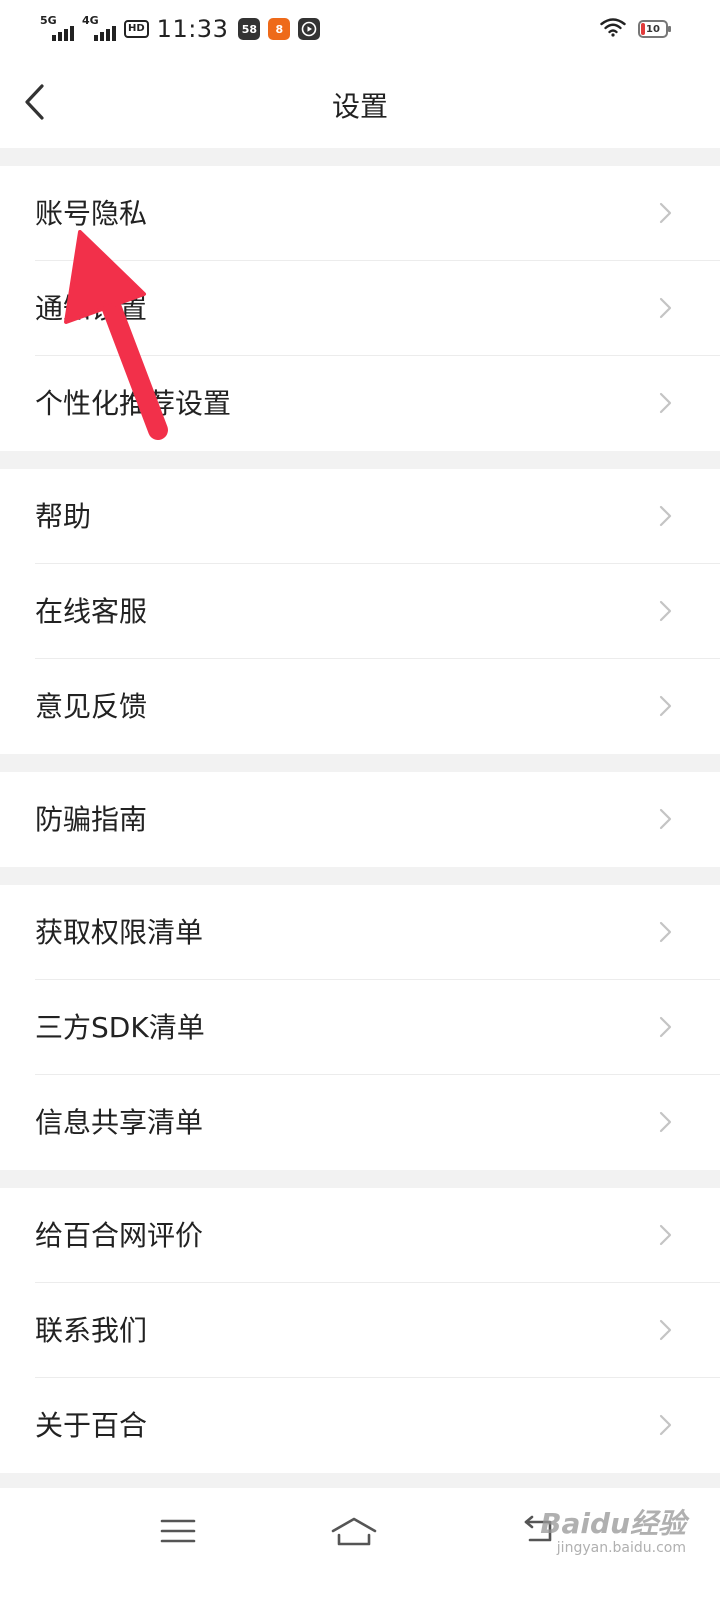  I want to click on page-title: 设置, so click(359, 106).